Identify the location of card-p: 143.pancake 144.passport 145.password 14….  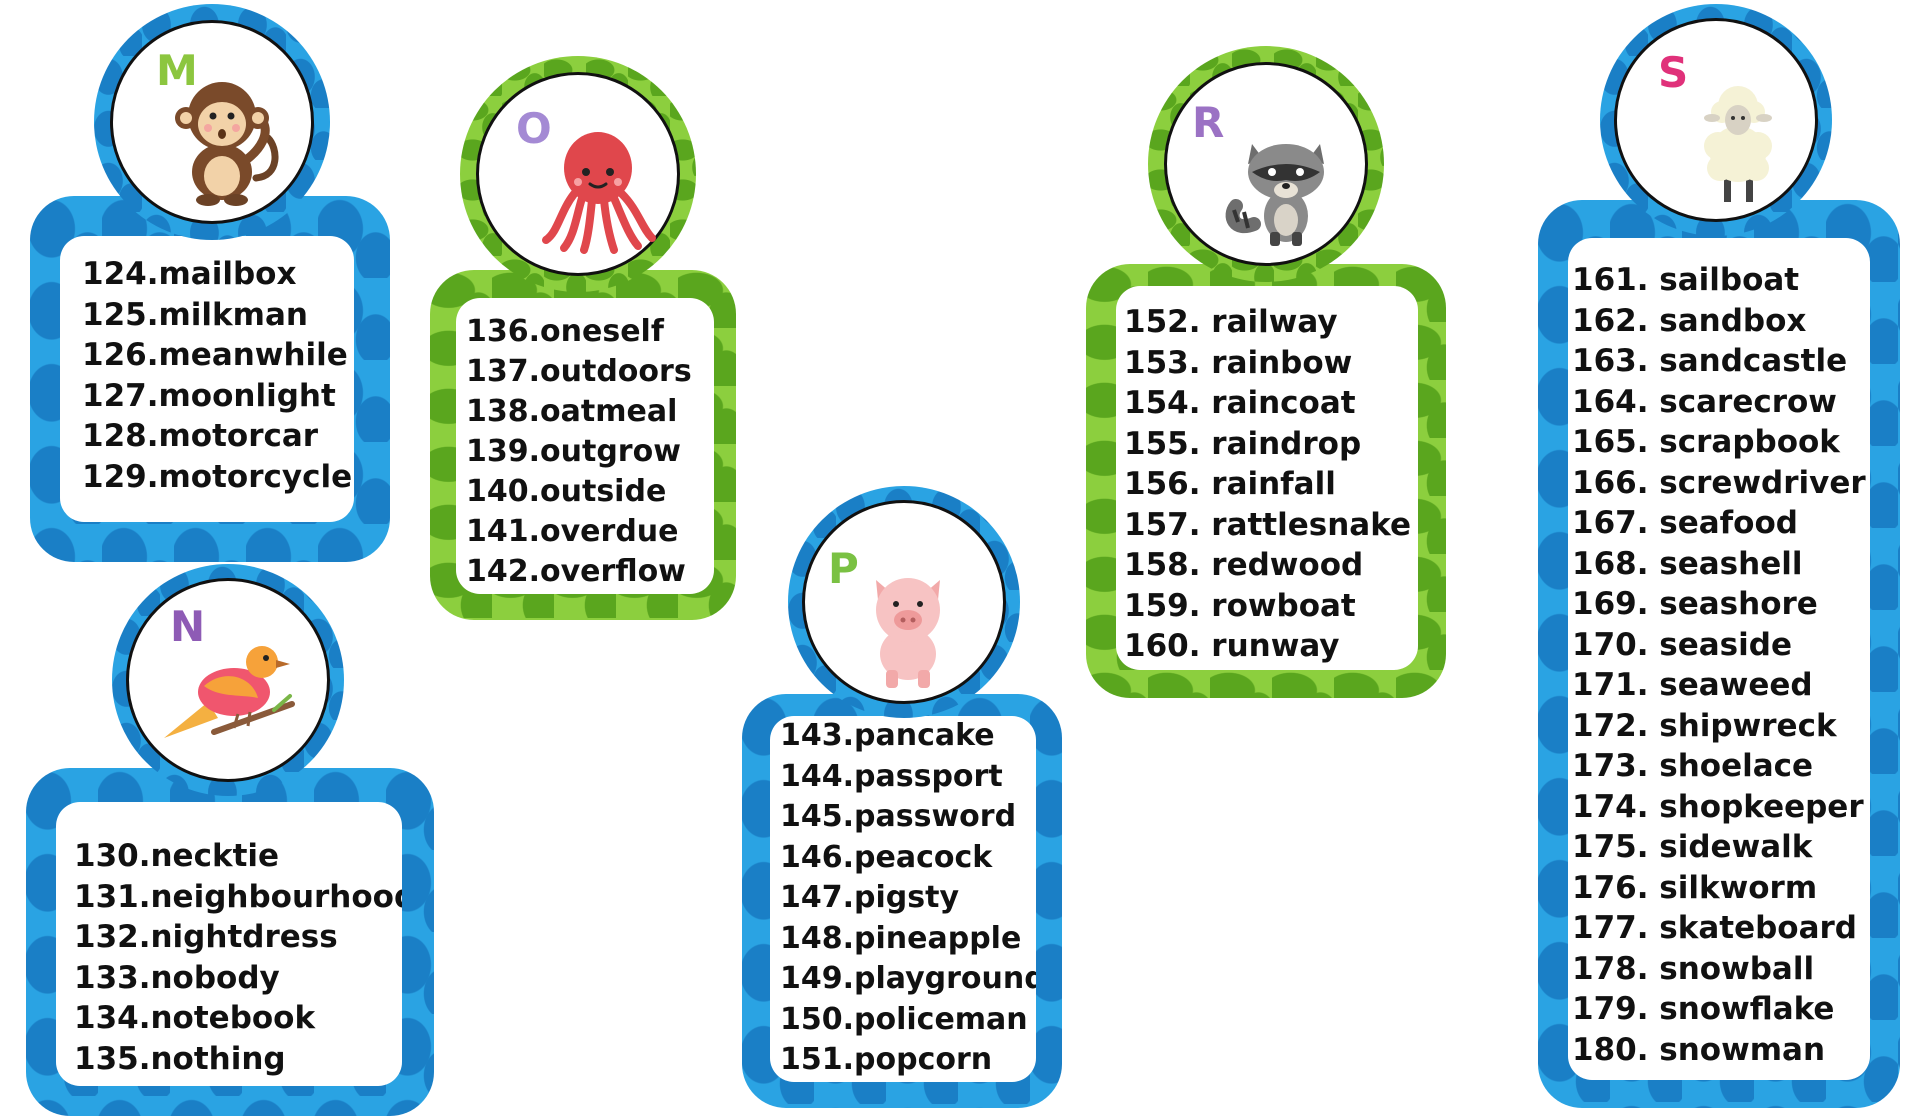
(902, 801).